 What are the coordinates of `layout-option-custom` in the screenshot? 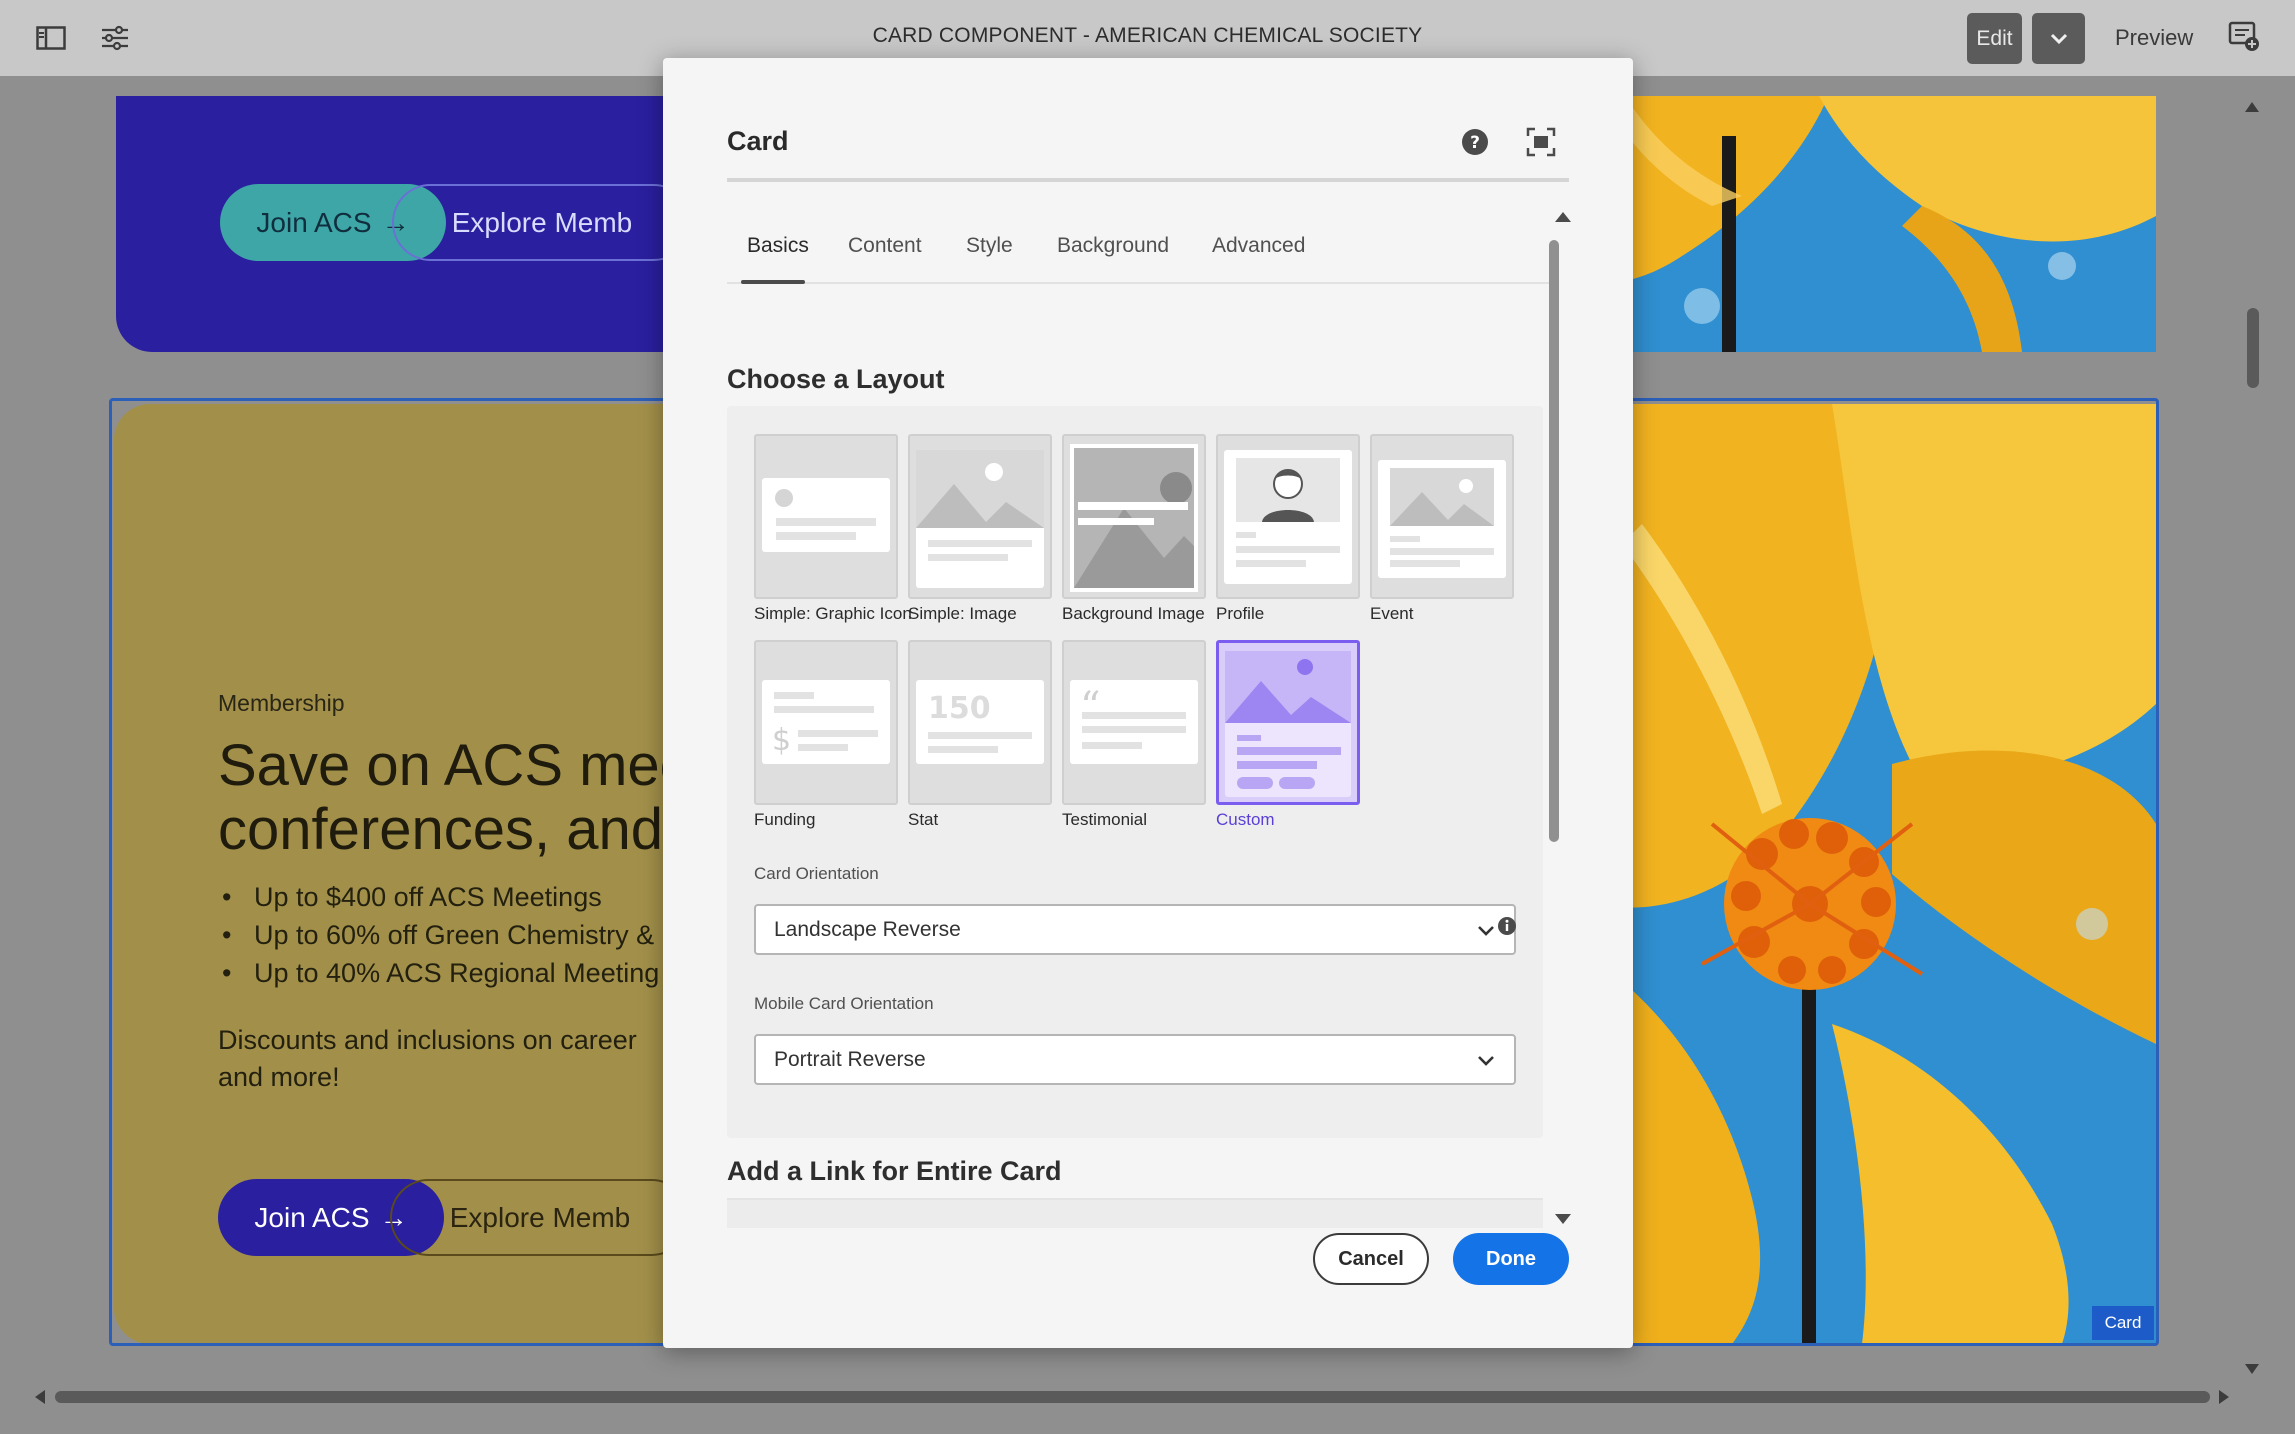 It's located at (1288, 722).